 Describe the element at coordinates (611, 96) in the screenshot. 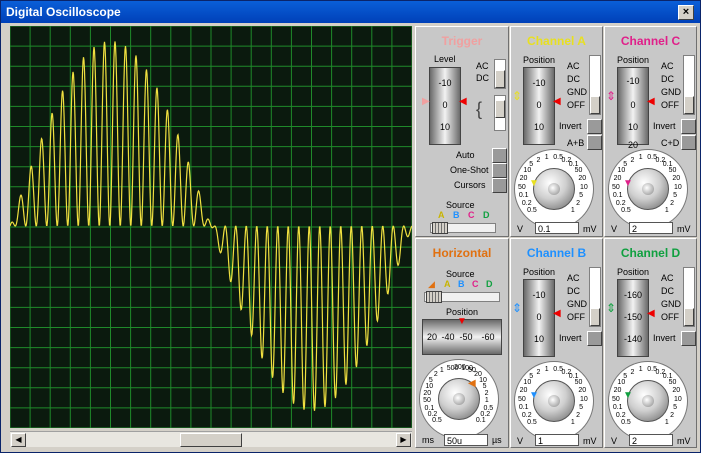

I see `channel-c-position-updown-icon: ⇕` at that location.